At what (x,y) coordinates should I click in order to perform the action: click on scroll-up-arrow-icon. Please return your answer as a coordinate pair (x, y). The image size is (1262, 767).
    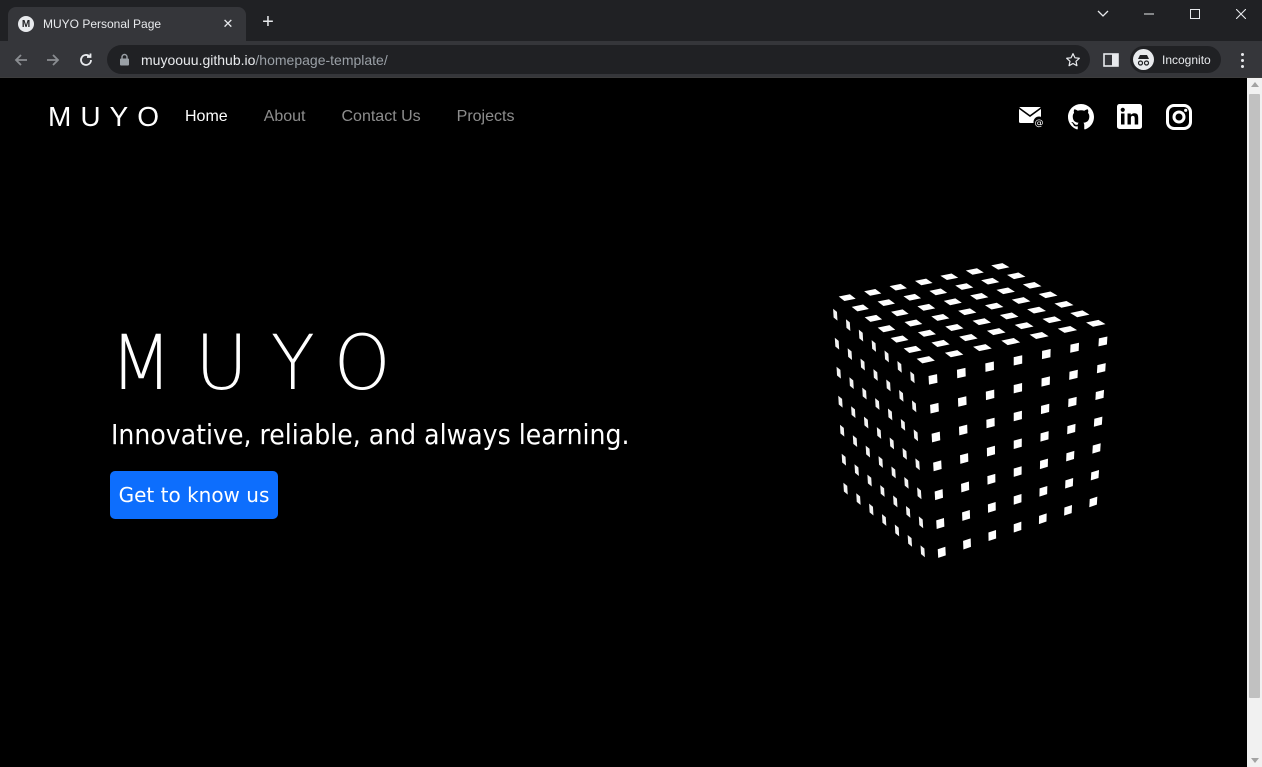
    Looking at the image, I should click on (1255, 84).